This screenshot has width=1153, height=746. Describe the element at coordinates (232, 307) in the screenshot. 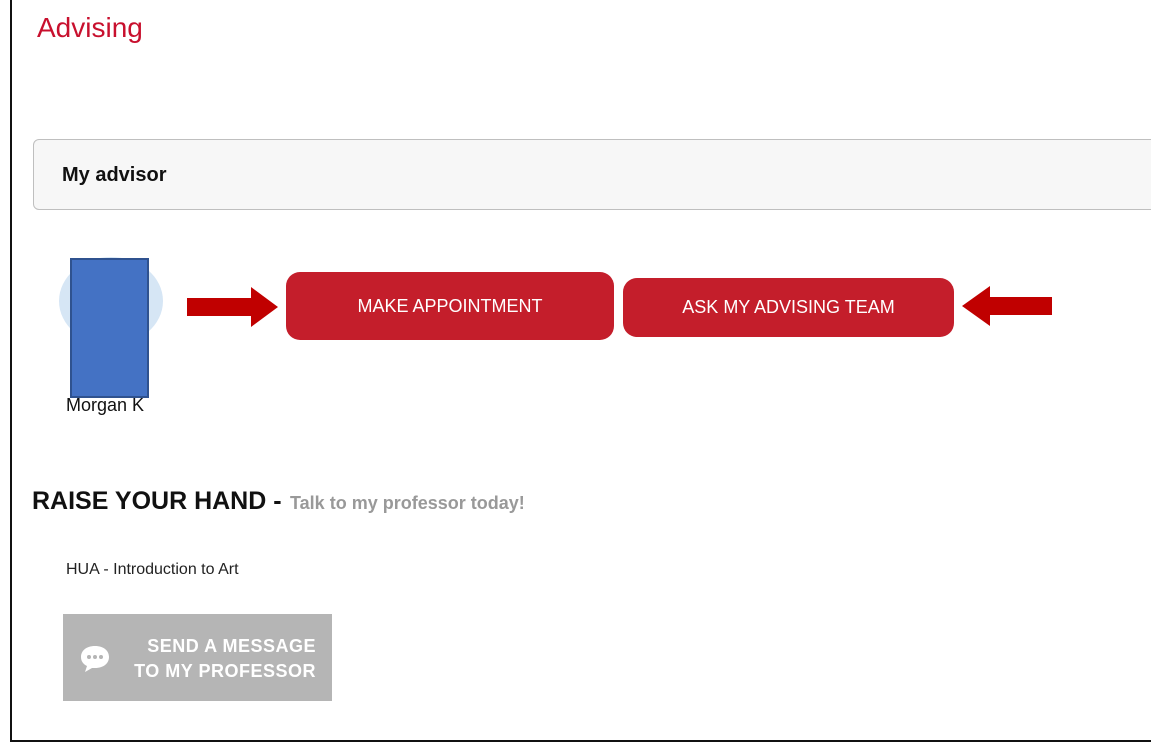

I see `arrow-right-icon` at that location.